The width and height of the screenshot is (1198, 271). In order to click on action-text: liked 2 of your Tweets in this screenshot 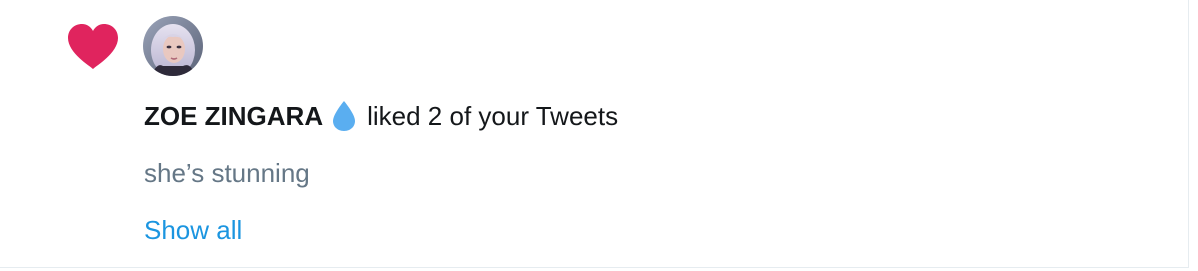, I will do `click(493, 115)`.